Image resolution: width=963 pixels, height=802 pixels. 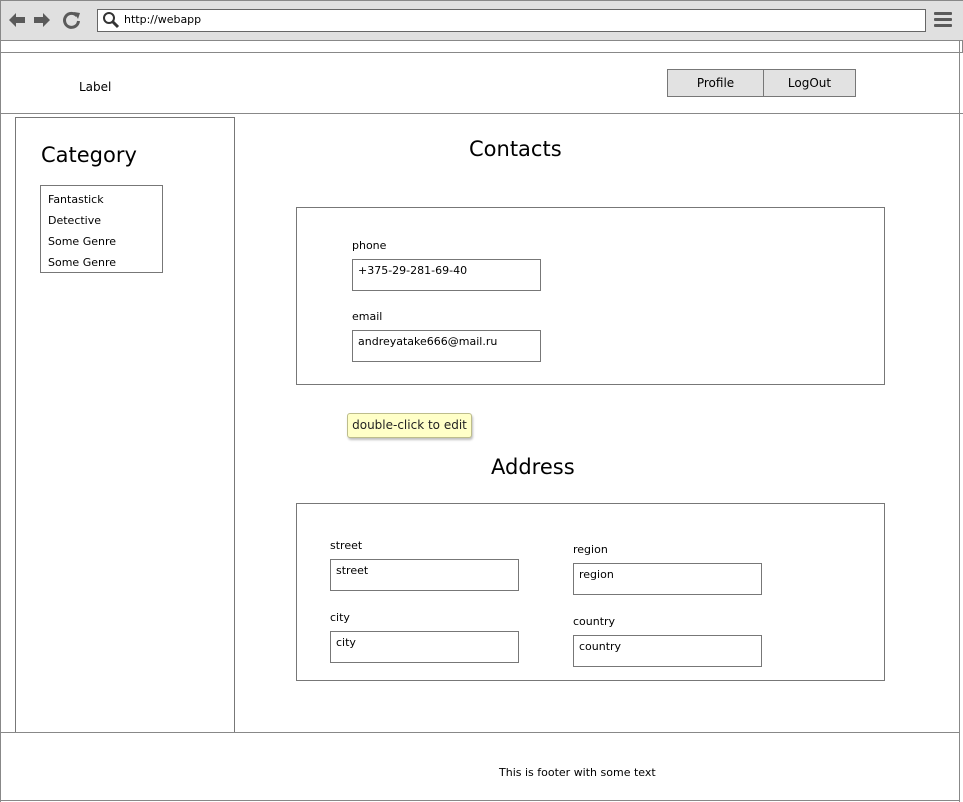 I want to click on header-label: Label, so click(x=95, y=87).